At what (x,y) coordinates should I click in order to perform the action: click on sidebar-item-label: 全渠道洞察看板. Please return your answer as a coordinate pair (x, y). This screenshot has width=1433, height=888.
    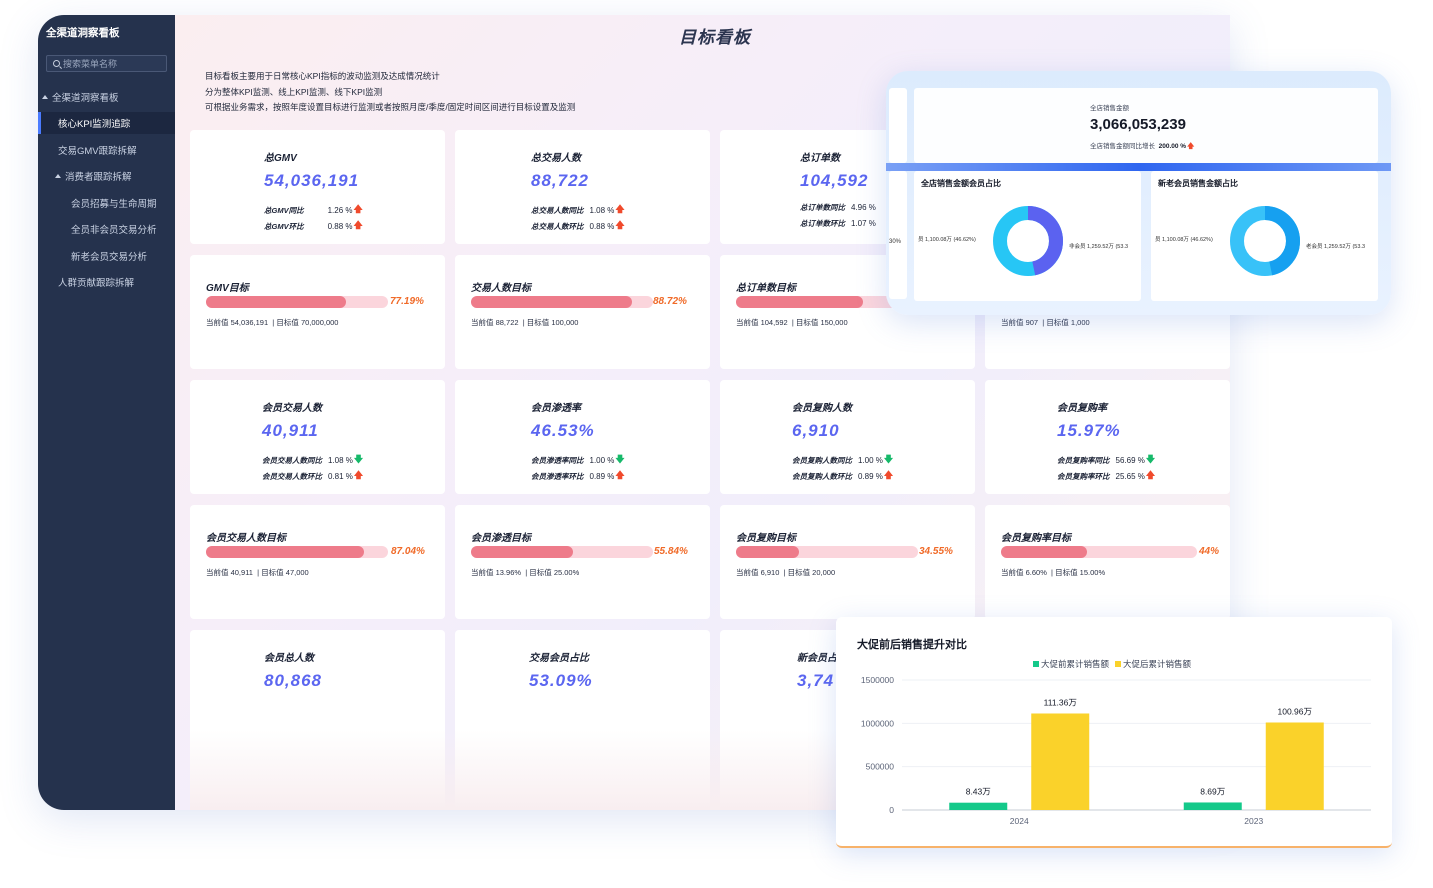
    Looking at the image, I should click on (85, 98).